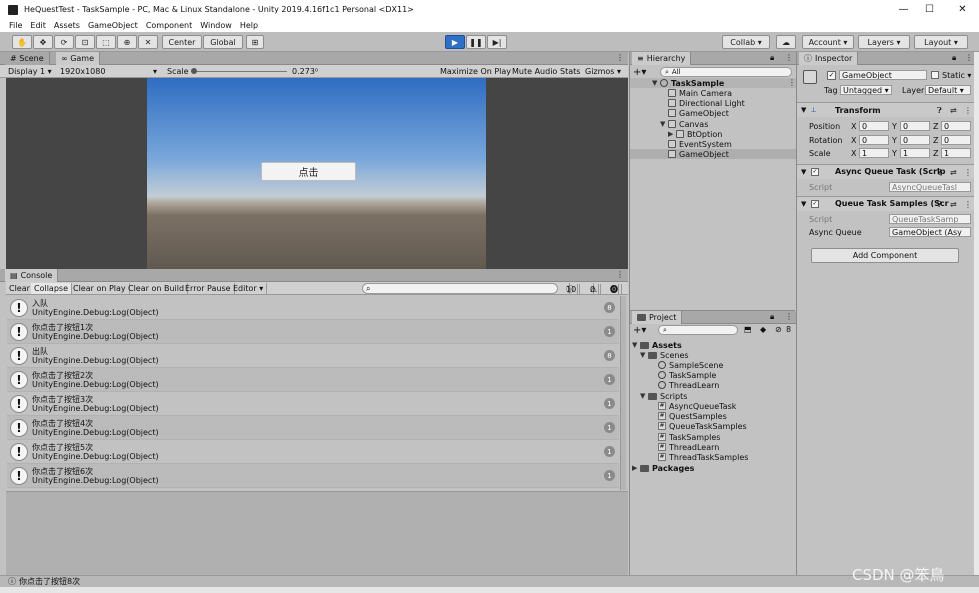  Describe the element at coordinates (935, 75) in the screenshot. I see `static-checkbox` at that location.